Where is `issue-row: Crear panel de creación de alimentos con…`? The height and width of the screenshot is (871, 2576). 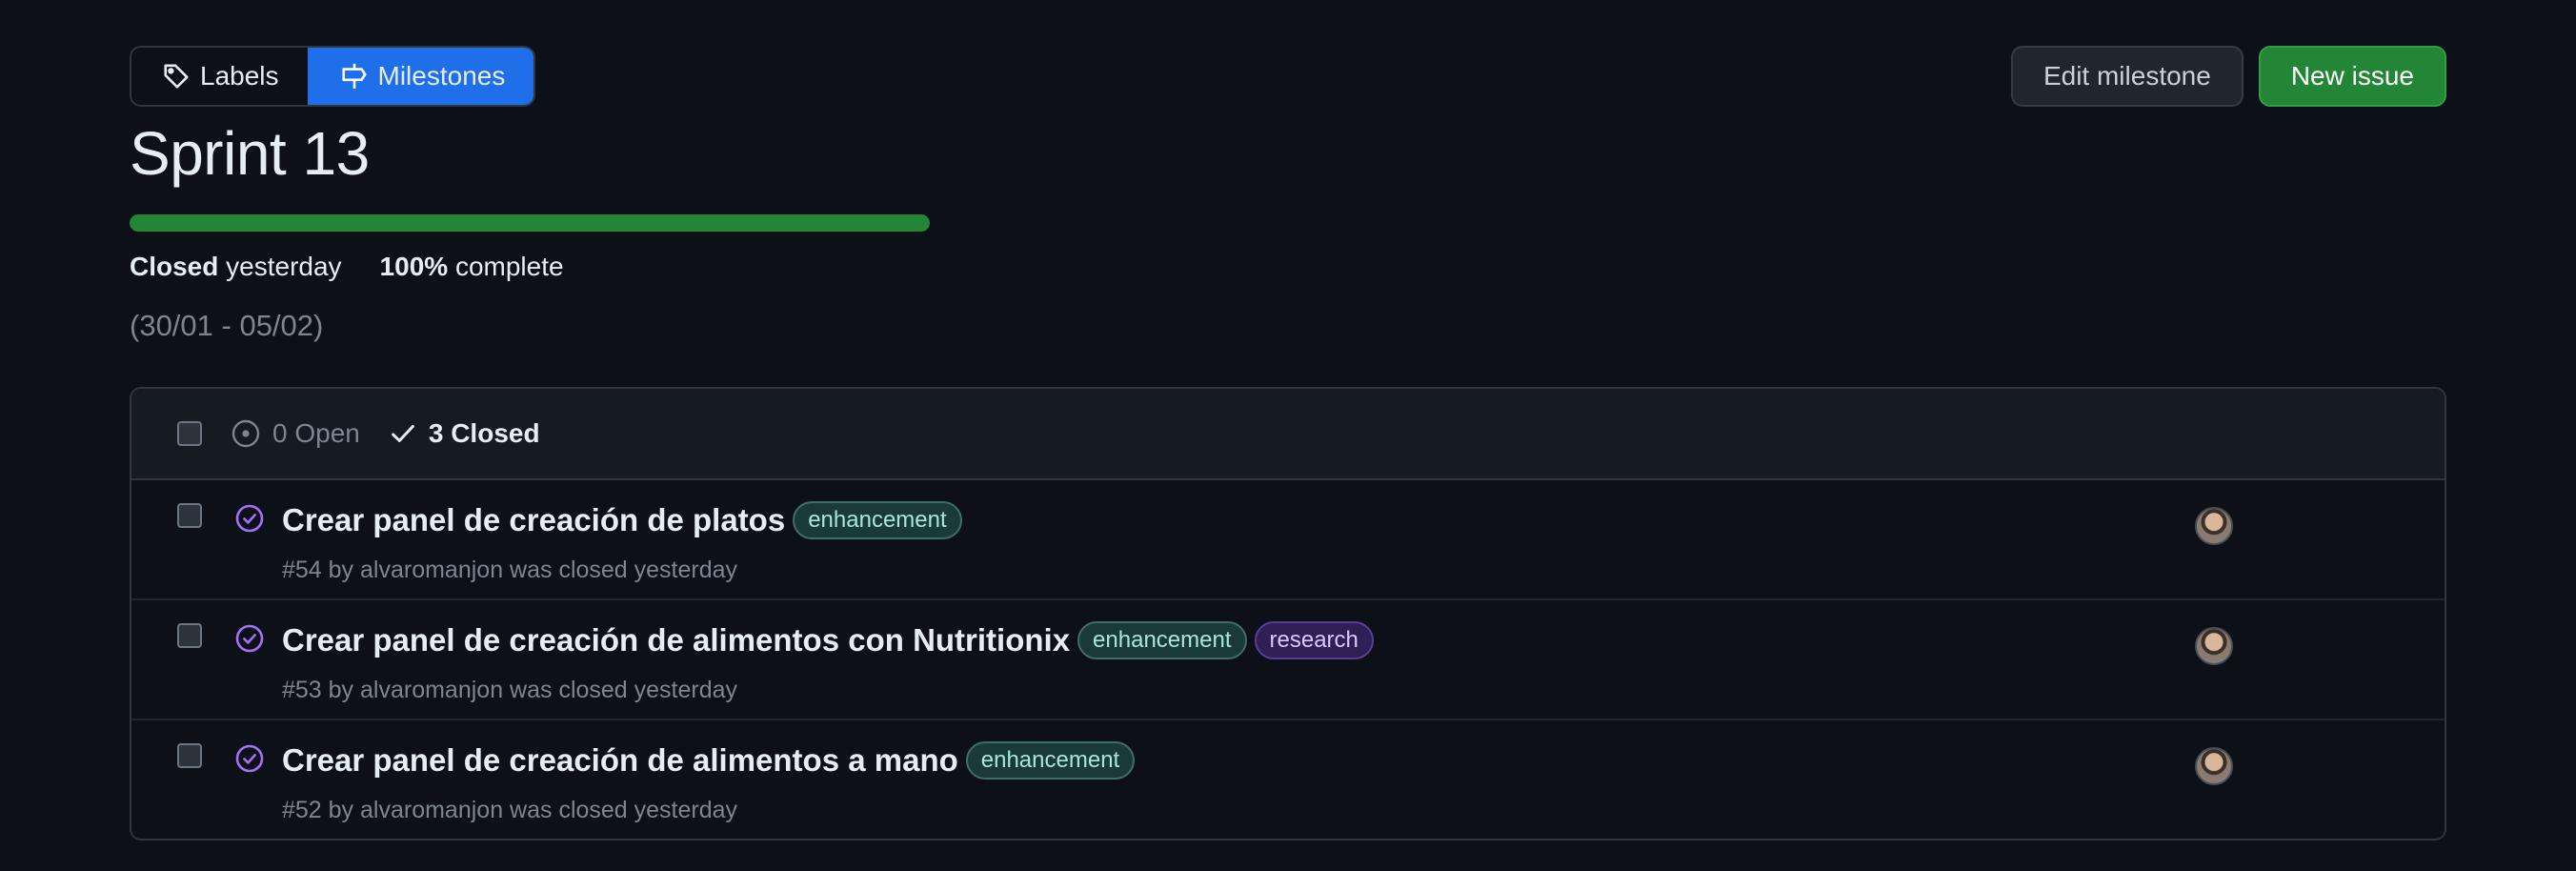
issue-row: Crear panel de creación de alimentos con… is located at coordinates (1288, 660).